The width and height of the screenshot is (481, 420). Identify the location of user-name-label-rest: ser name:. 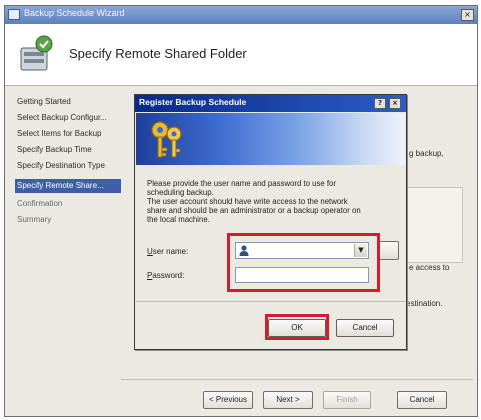
(170, 251).